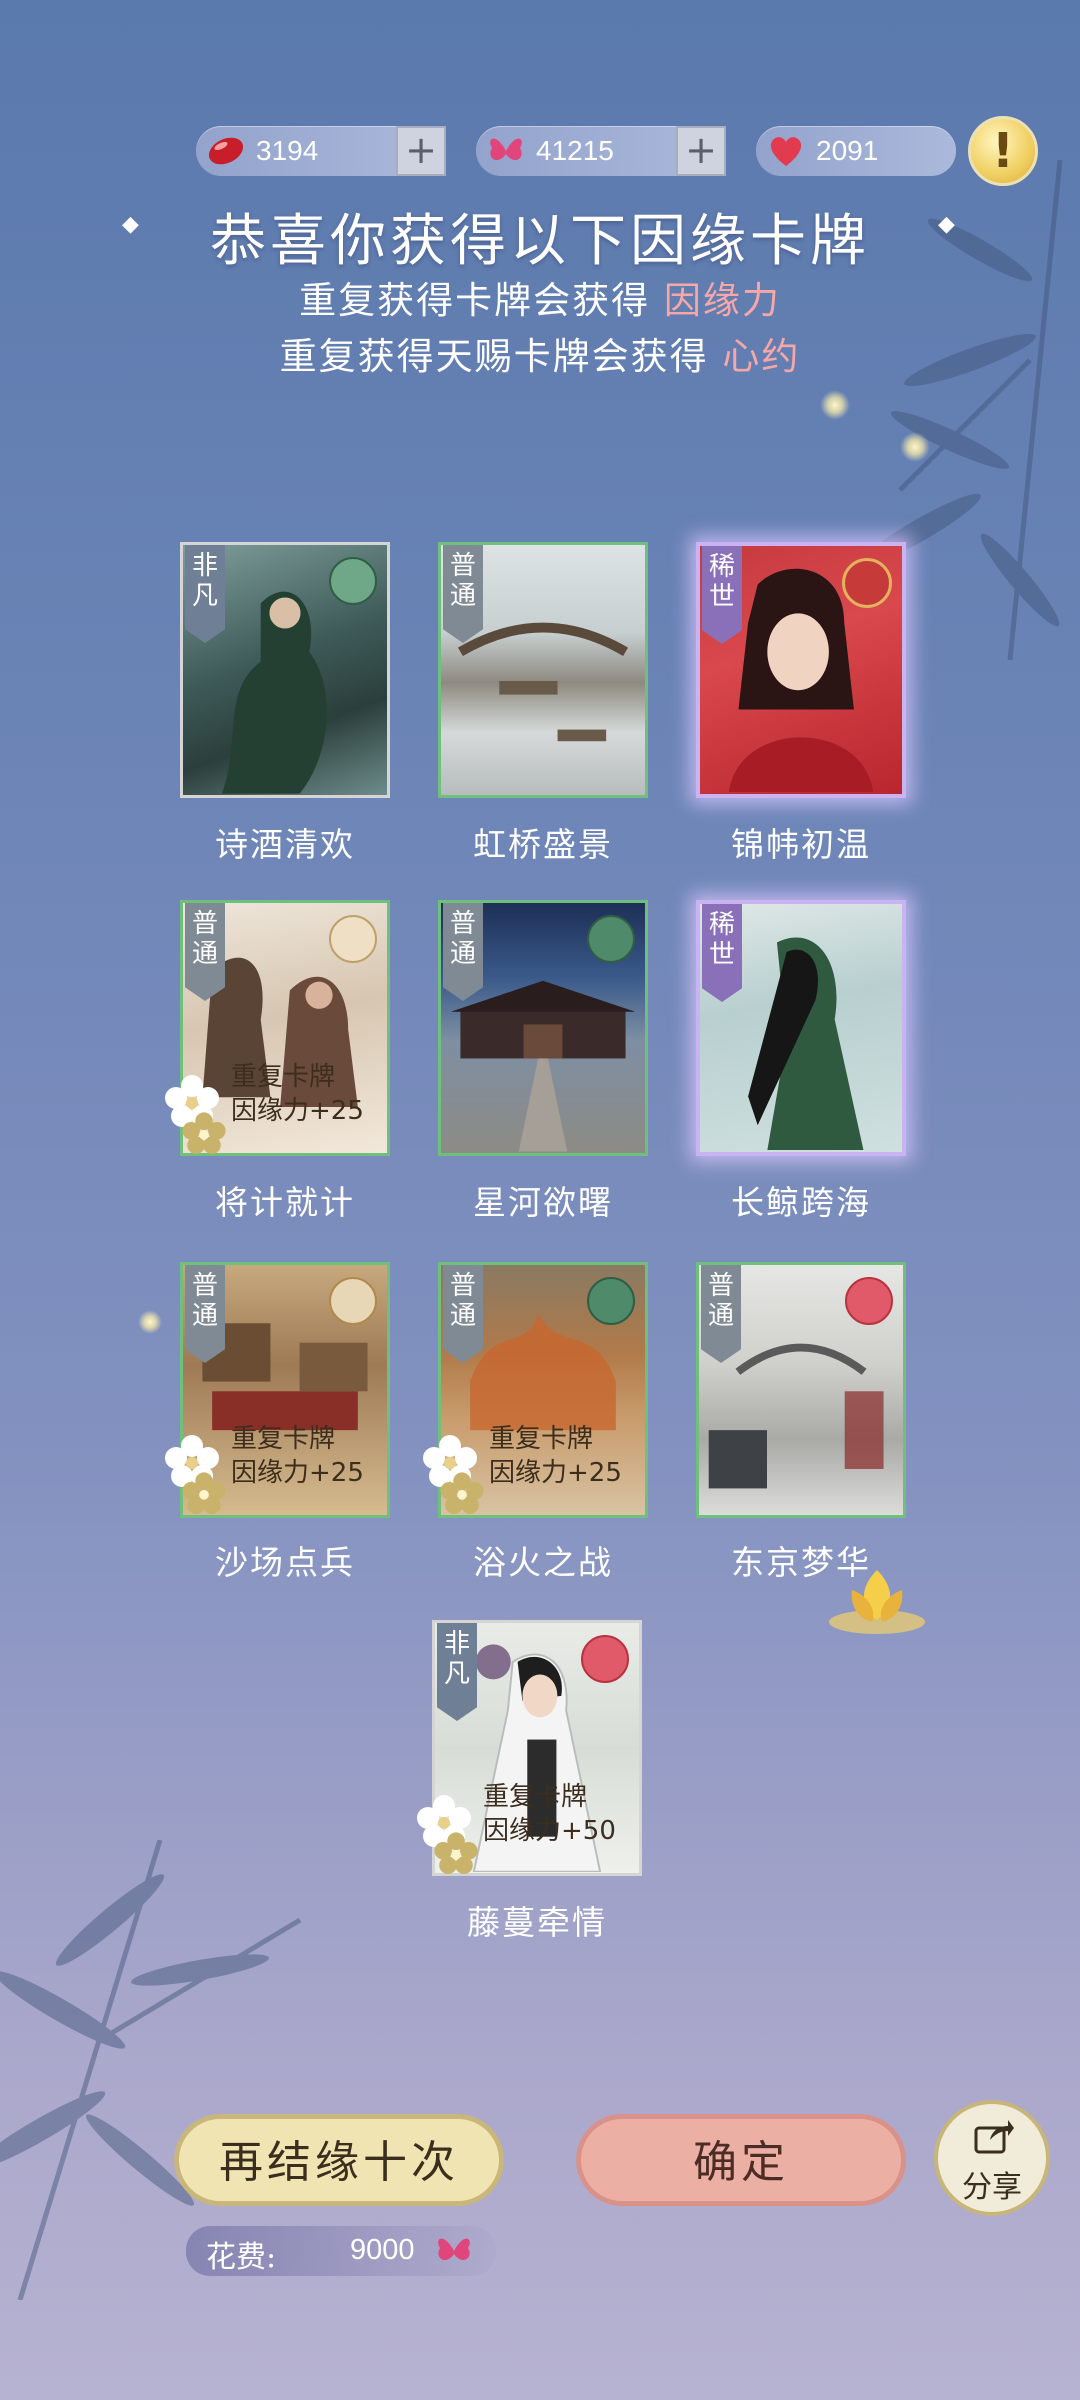 Image resolution: width=1080 pixels, height=2400 pixels. I want to click on currency-heart: 2091, so click(856, 151).